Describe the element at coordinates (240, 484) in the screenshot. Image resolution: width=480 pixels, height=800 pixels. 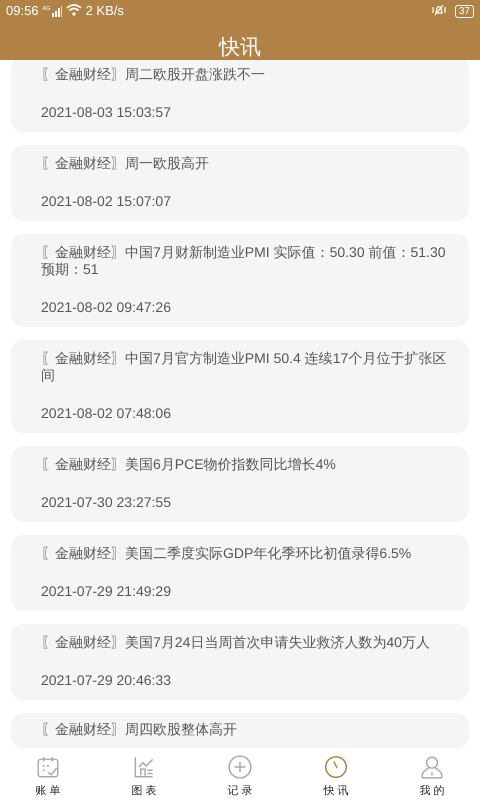
I see `news-card: 〖金融财经〗美国6月PCE物价指数同比增长4% 2021-07-30 23:27:55` at that location.